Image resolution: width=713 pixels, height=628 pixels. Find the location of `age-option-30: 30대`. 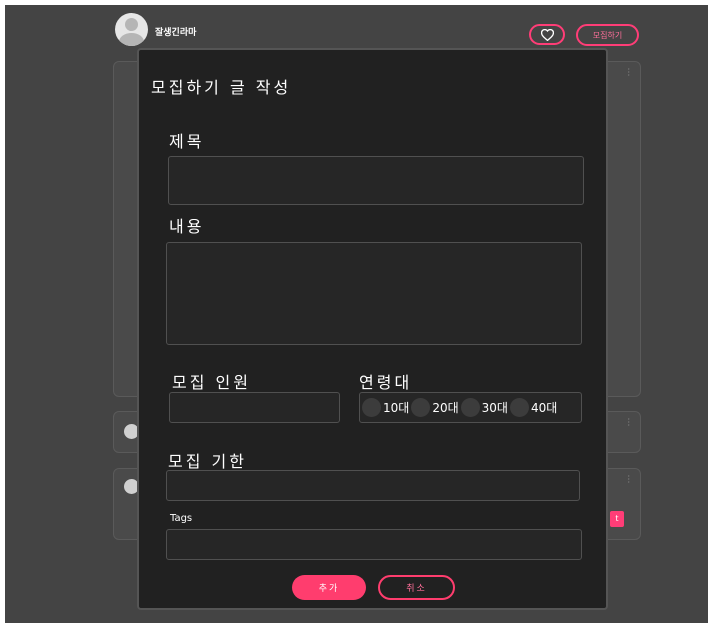

age-option-30: 30대 is located at coordinates (484, 407).